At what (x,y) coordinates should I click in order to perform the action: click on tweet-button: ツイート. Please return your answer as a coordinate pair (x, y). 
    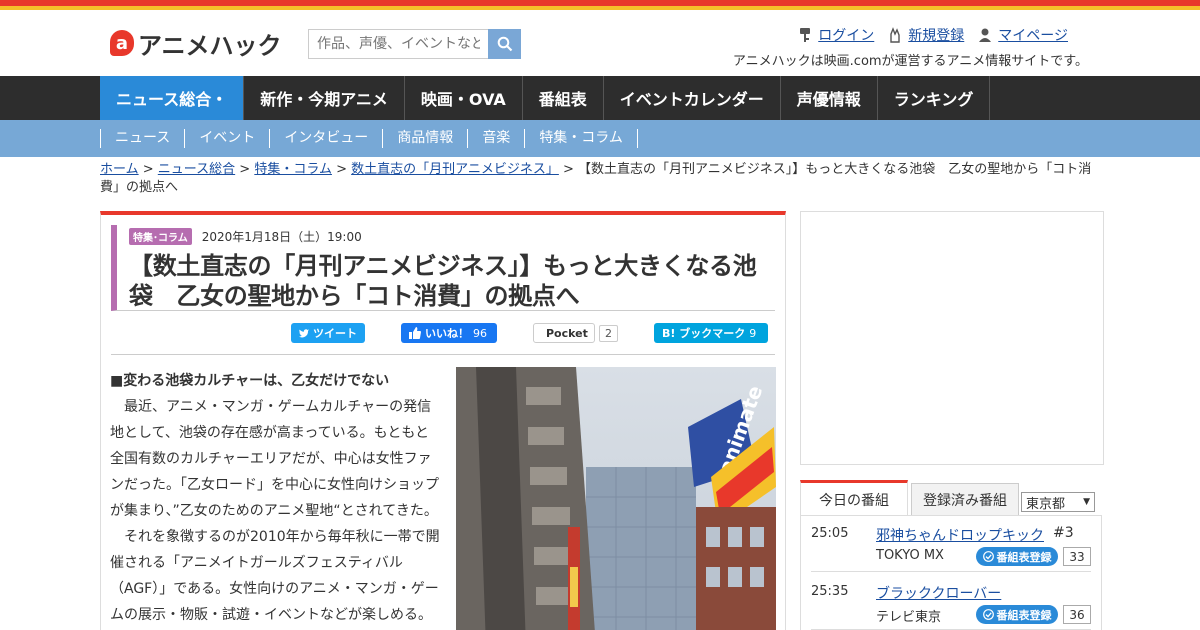
    Looking at the image, I should click on (328, 333).